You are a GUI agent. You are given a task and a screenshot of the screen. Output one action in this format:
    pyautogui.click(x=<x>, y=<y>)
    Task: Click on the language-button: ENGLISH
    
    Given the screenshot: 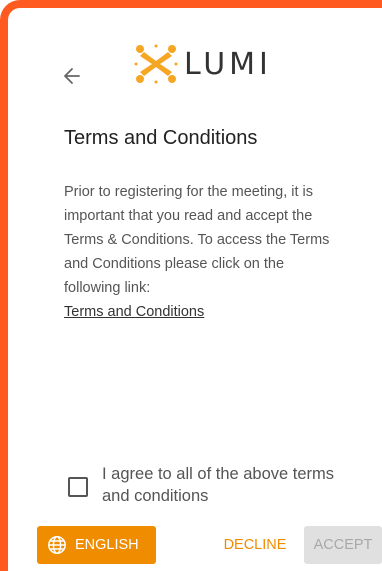 What is the action you would take?
    pyautogui.click(x=96, y=545)
    